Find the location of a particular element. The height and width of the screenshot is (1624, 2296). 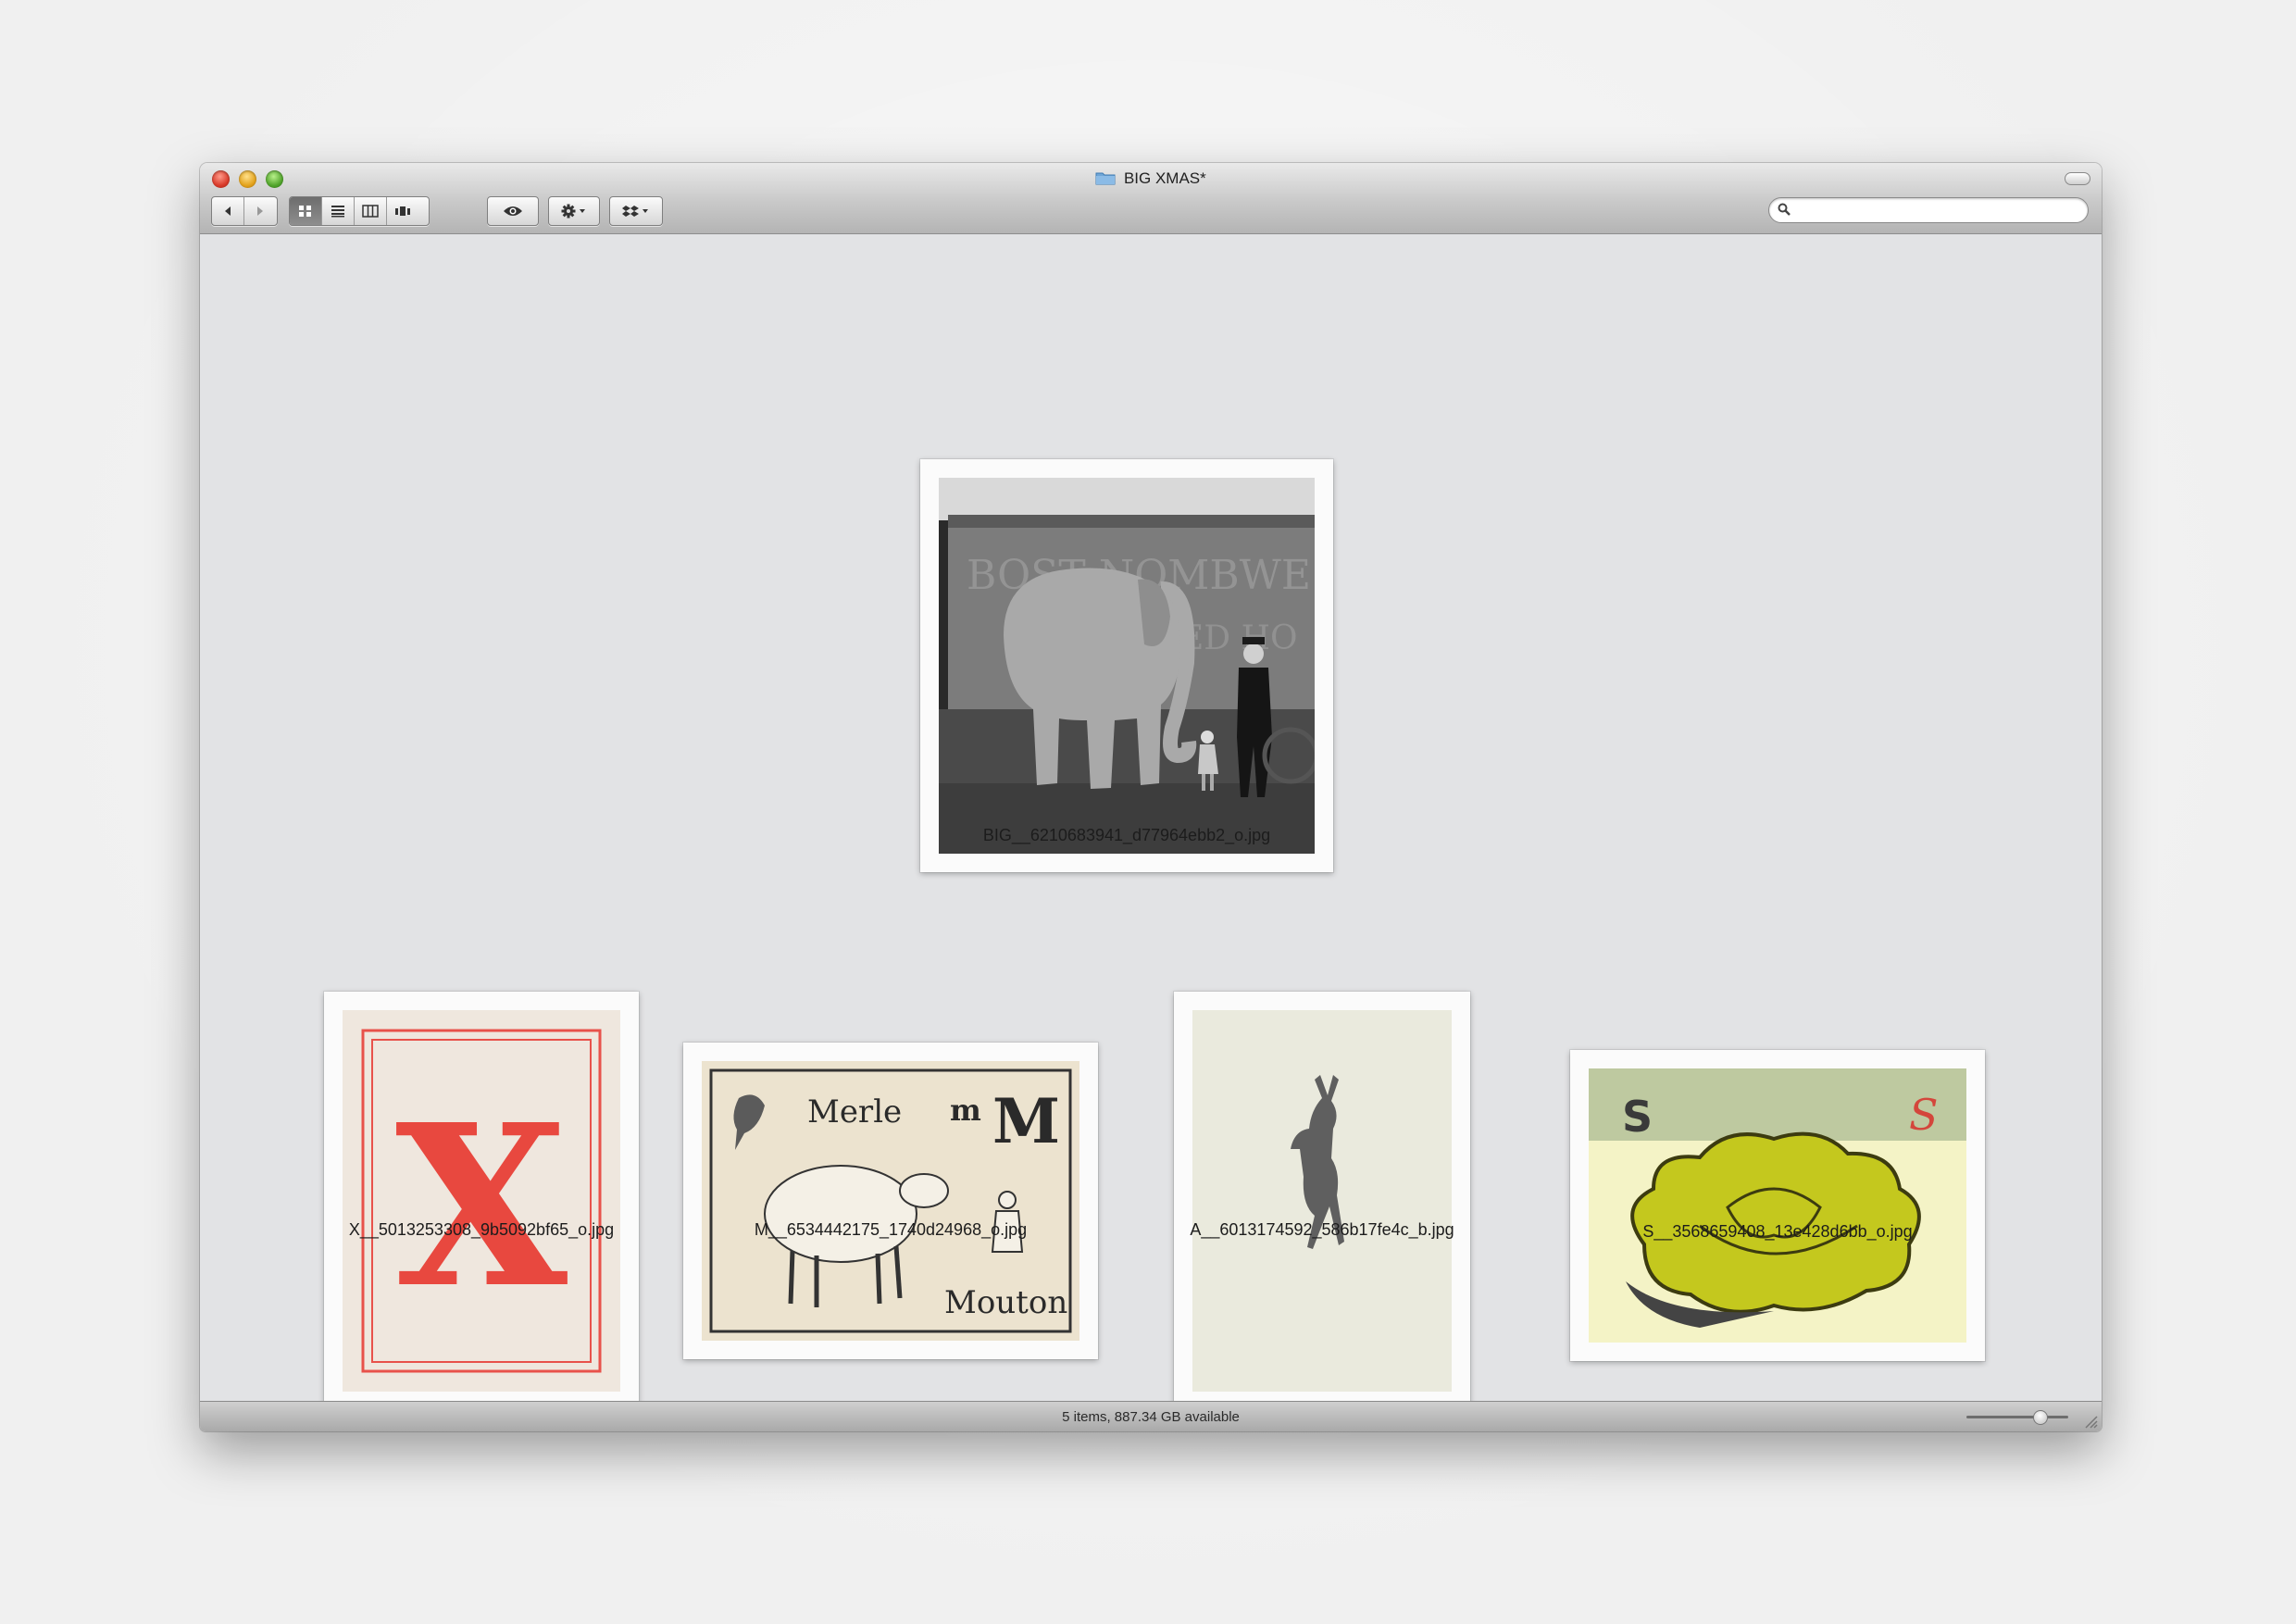

gear-icon is located at coordinates (573, 211).